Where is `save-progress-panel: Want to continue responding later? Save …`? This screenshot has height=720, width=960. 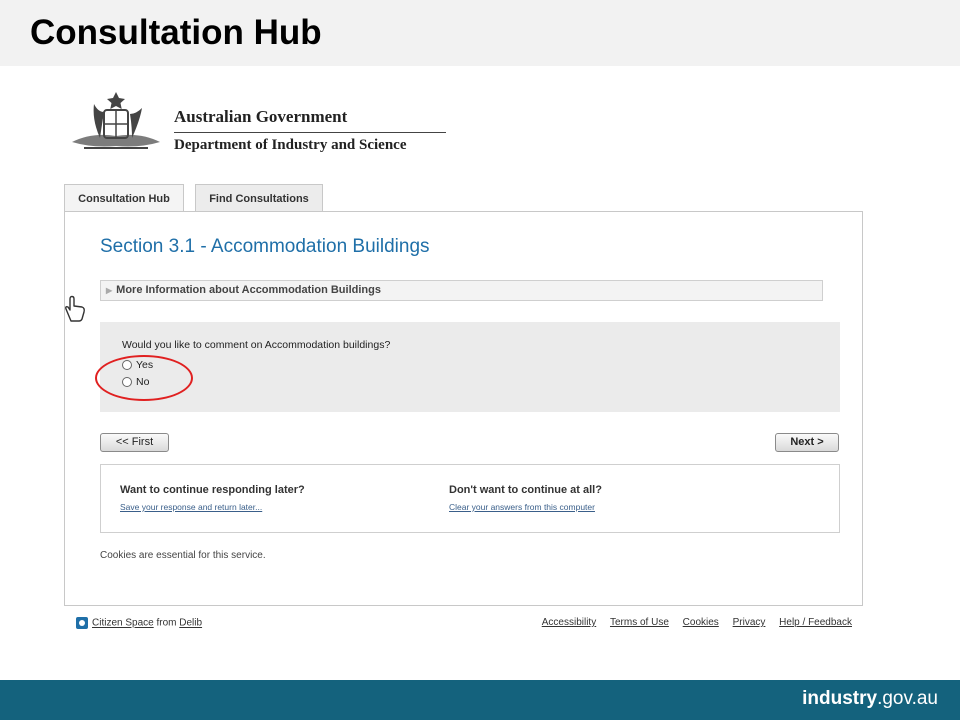
save-progress-panel: Want to continue responding later? Save … is located at coordinates (470, 498).